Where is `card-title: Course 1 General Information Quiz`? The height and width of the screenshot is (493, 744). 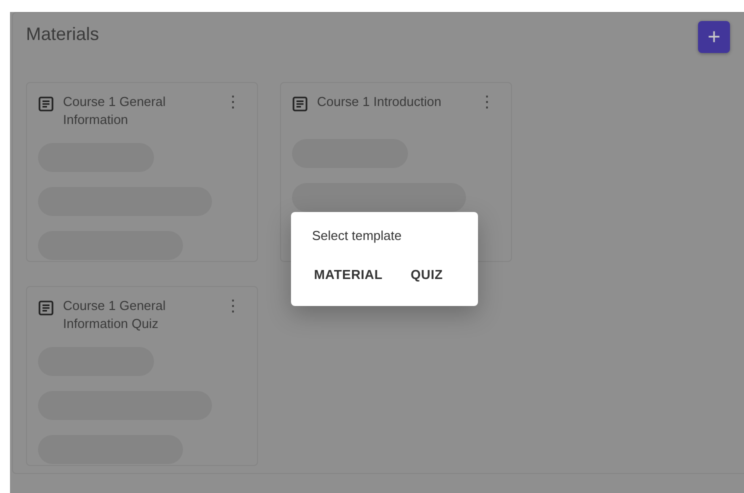
card-title: Course 1 General Information Quiz is located at coordinates (115, 315).